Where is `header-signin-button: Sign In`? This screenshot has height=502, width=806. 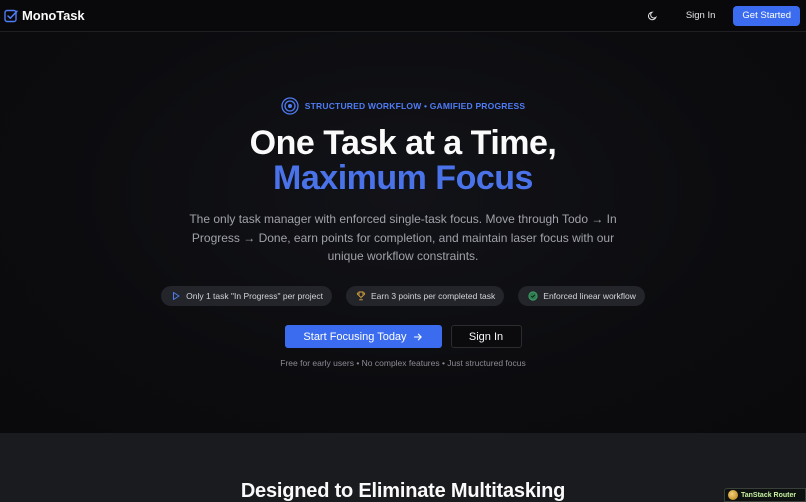
header-signin-button: Sign In is located at coordinates (701, 15).